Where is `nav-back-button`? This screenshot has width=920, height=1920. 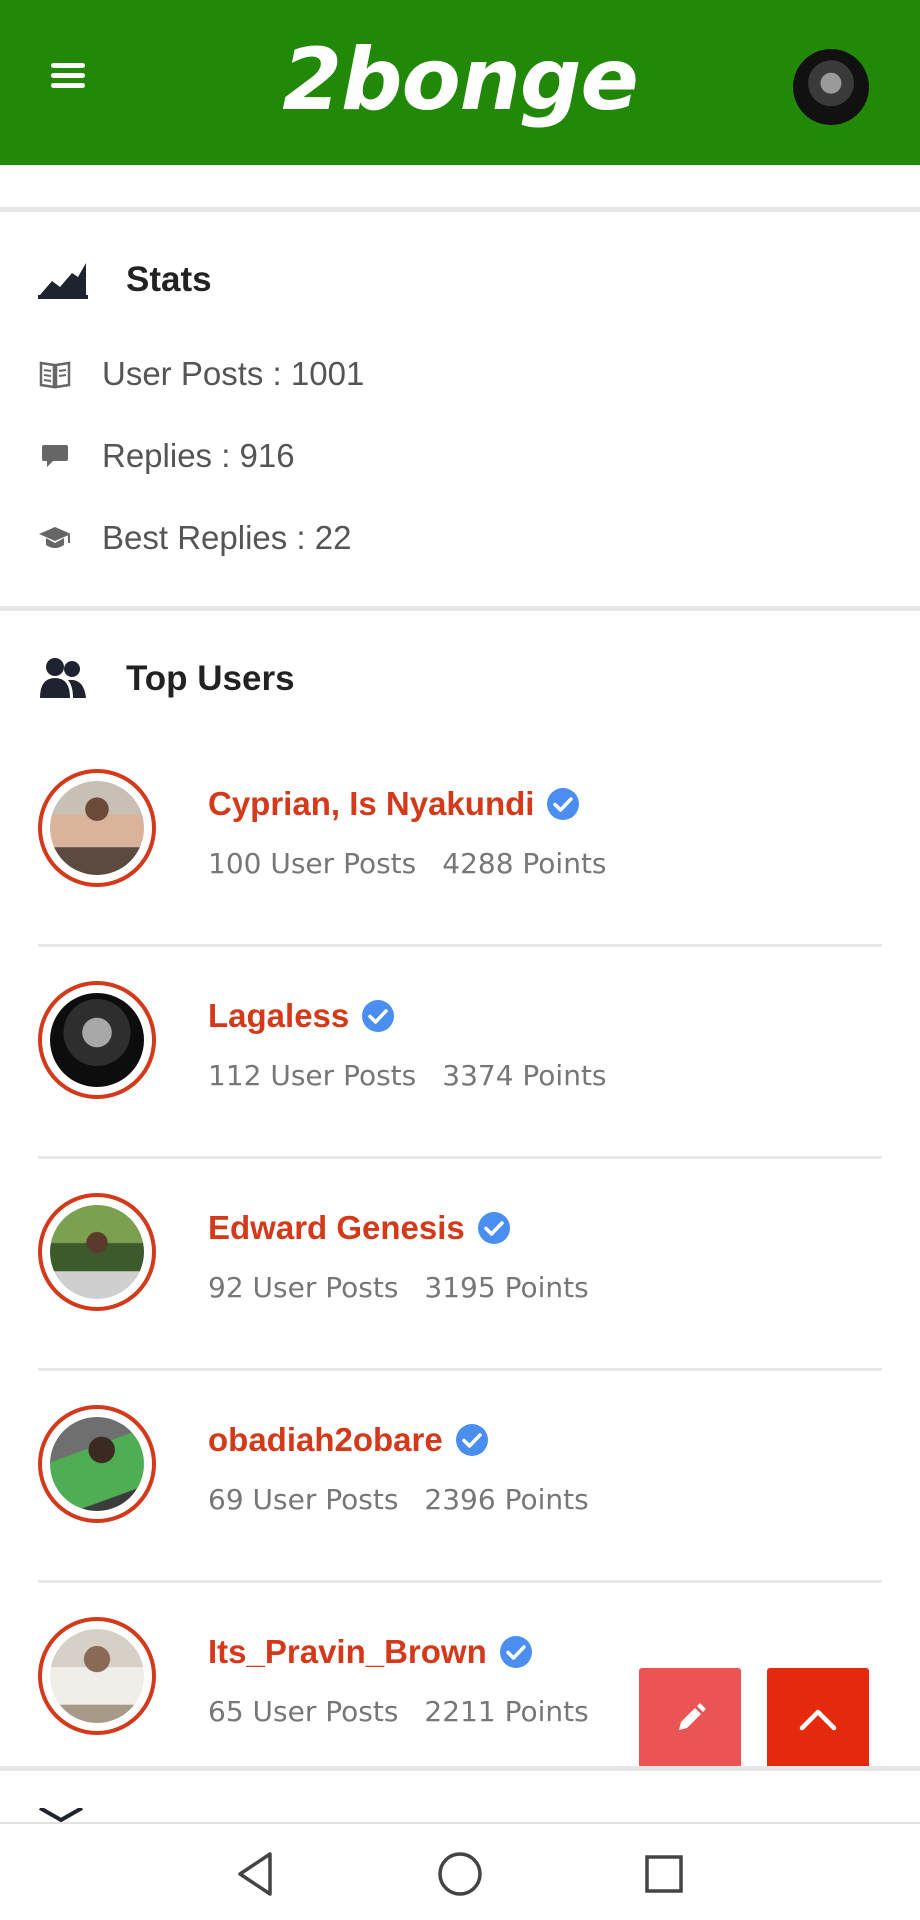
nav-back-button is located at coordinates (256, 1874).